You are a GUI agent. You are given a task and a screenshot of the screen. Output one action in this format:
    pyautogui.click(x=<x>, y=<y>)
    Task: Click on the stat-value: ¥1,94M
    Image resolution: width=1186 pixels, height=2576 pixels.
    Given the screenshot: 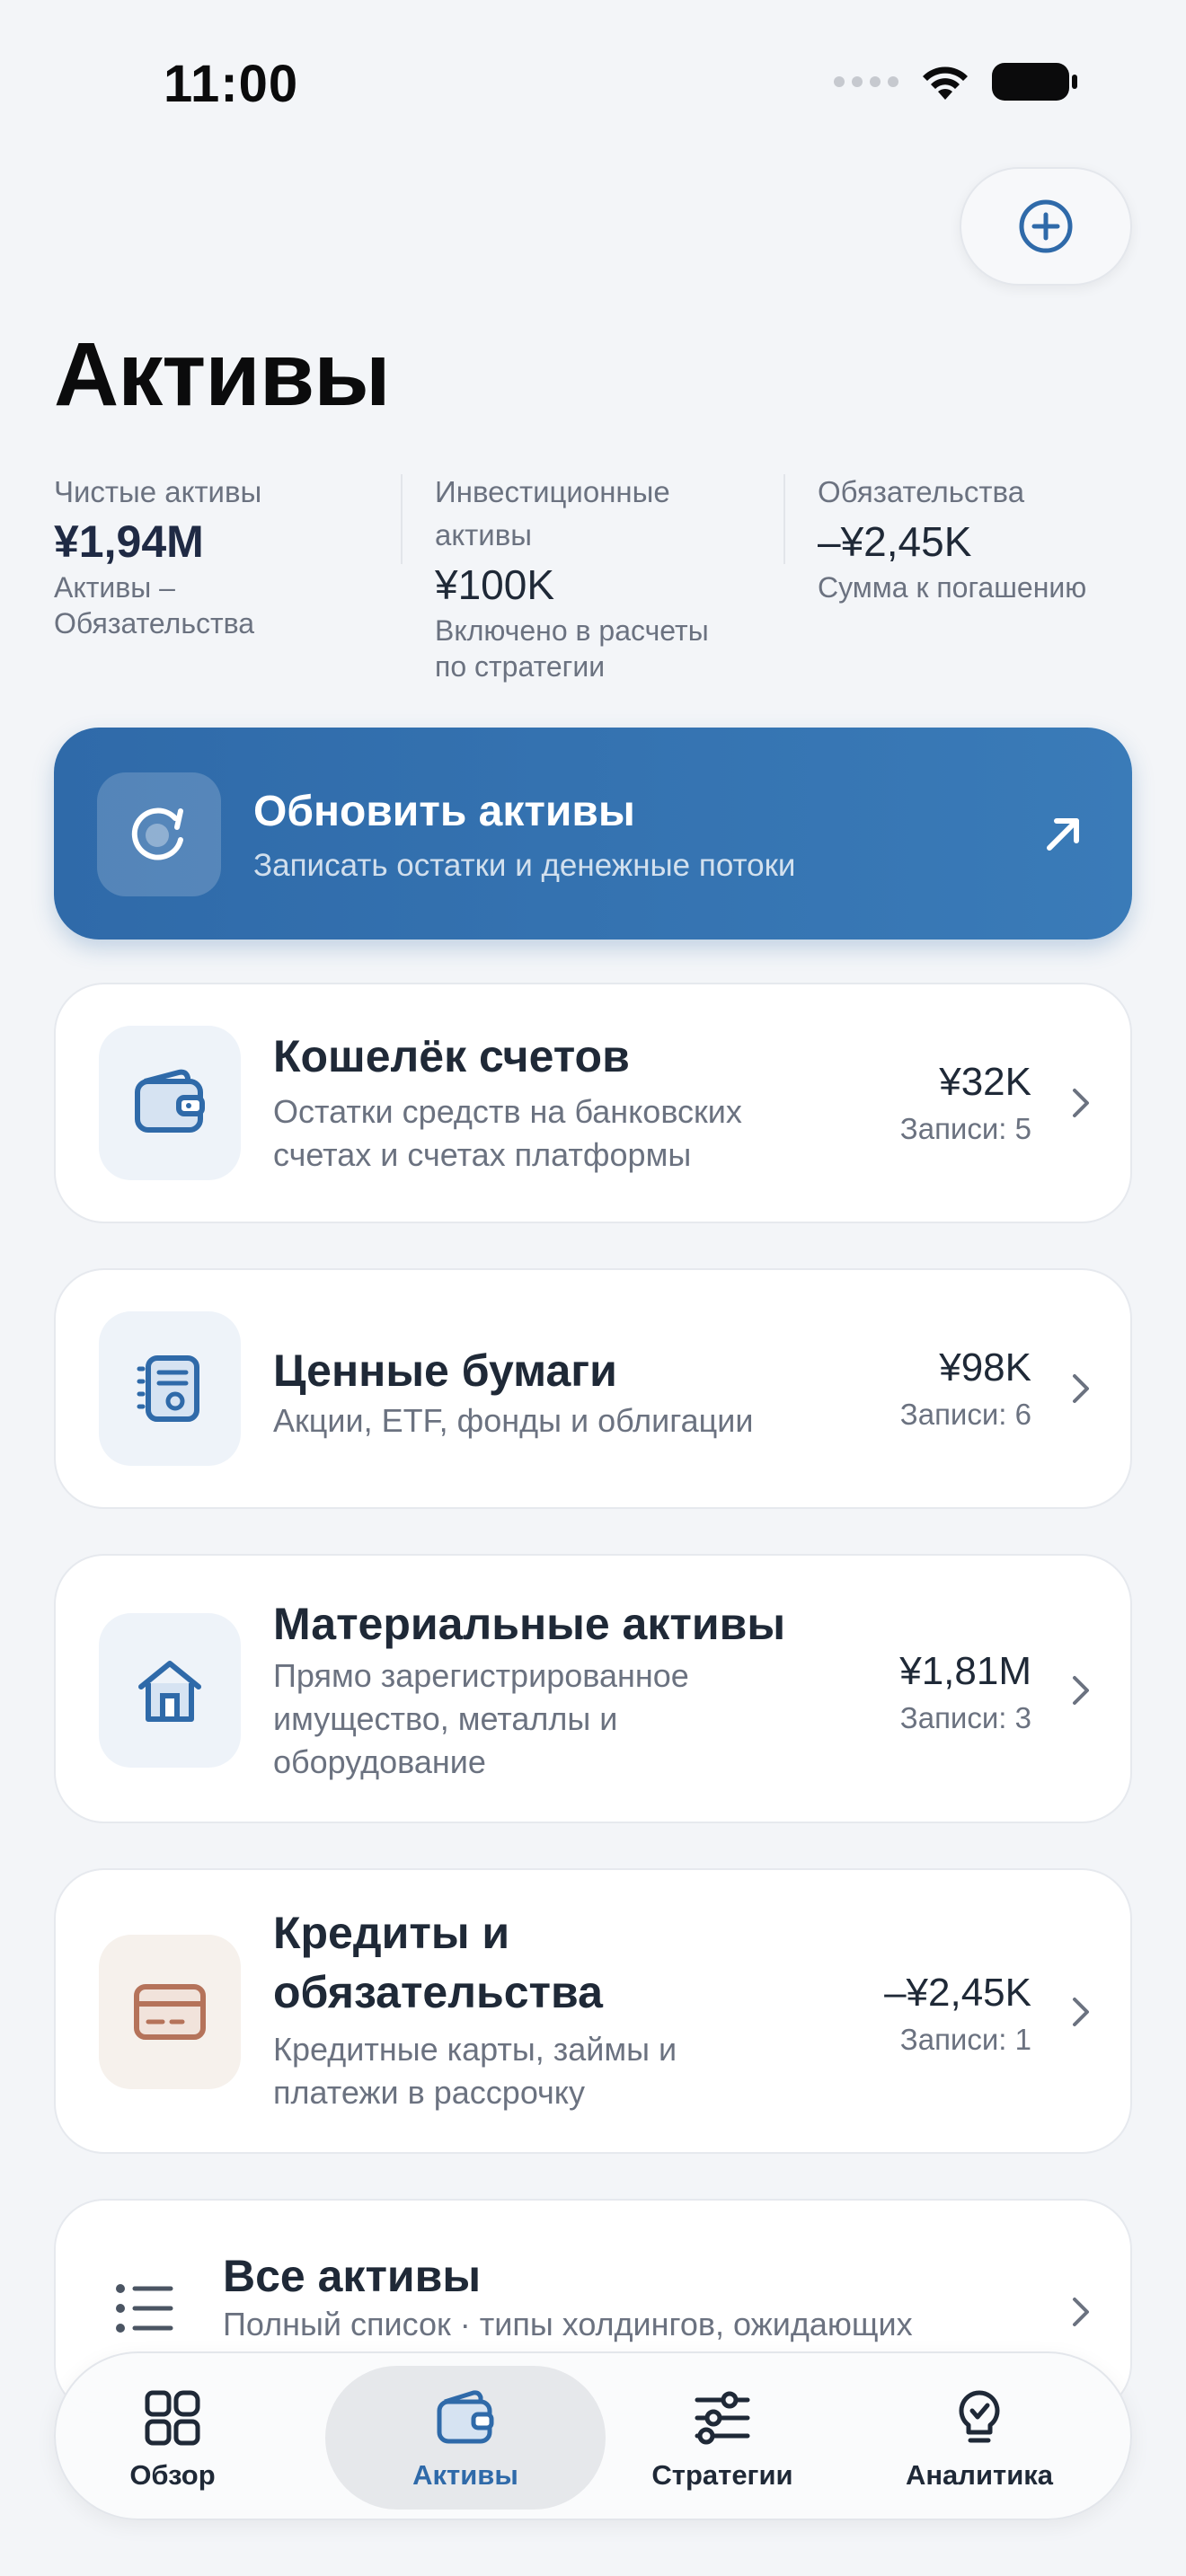 What is the action you would take?
    pyautogui.click(x=129, y=541)
    